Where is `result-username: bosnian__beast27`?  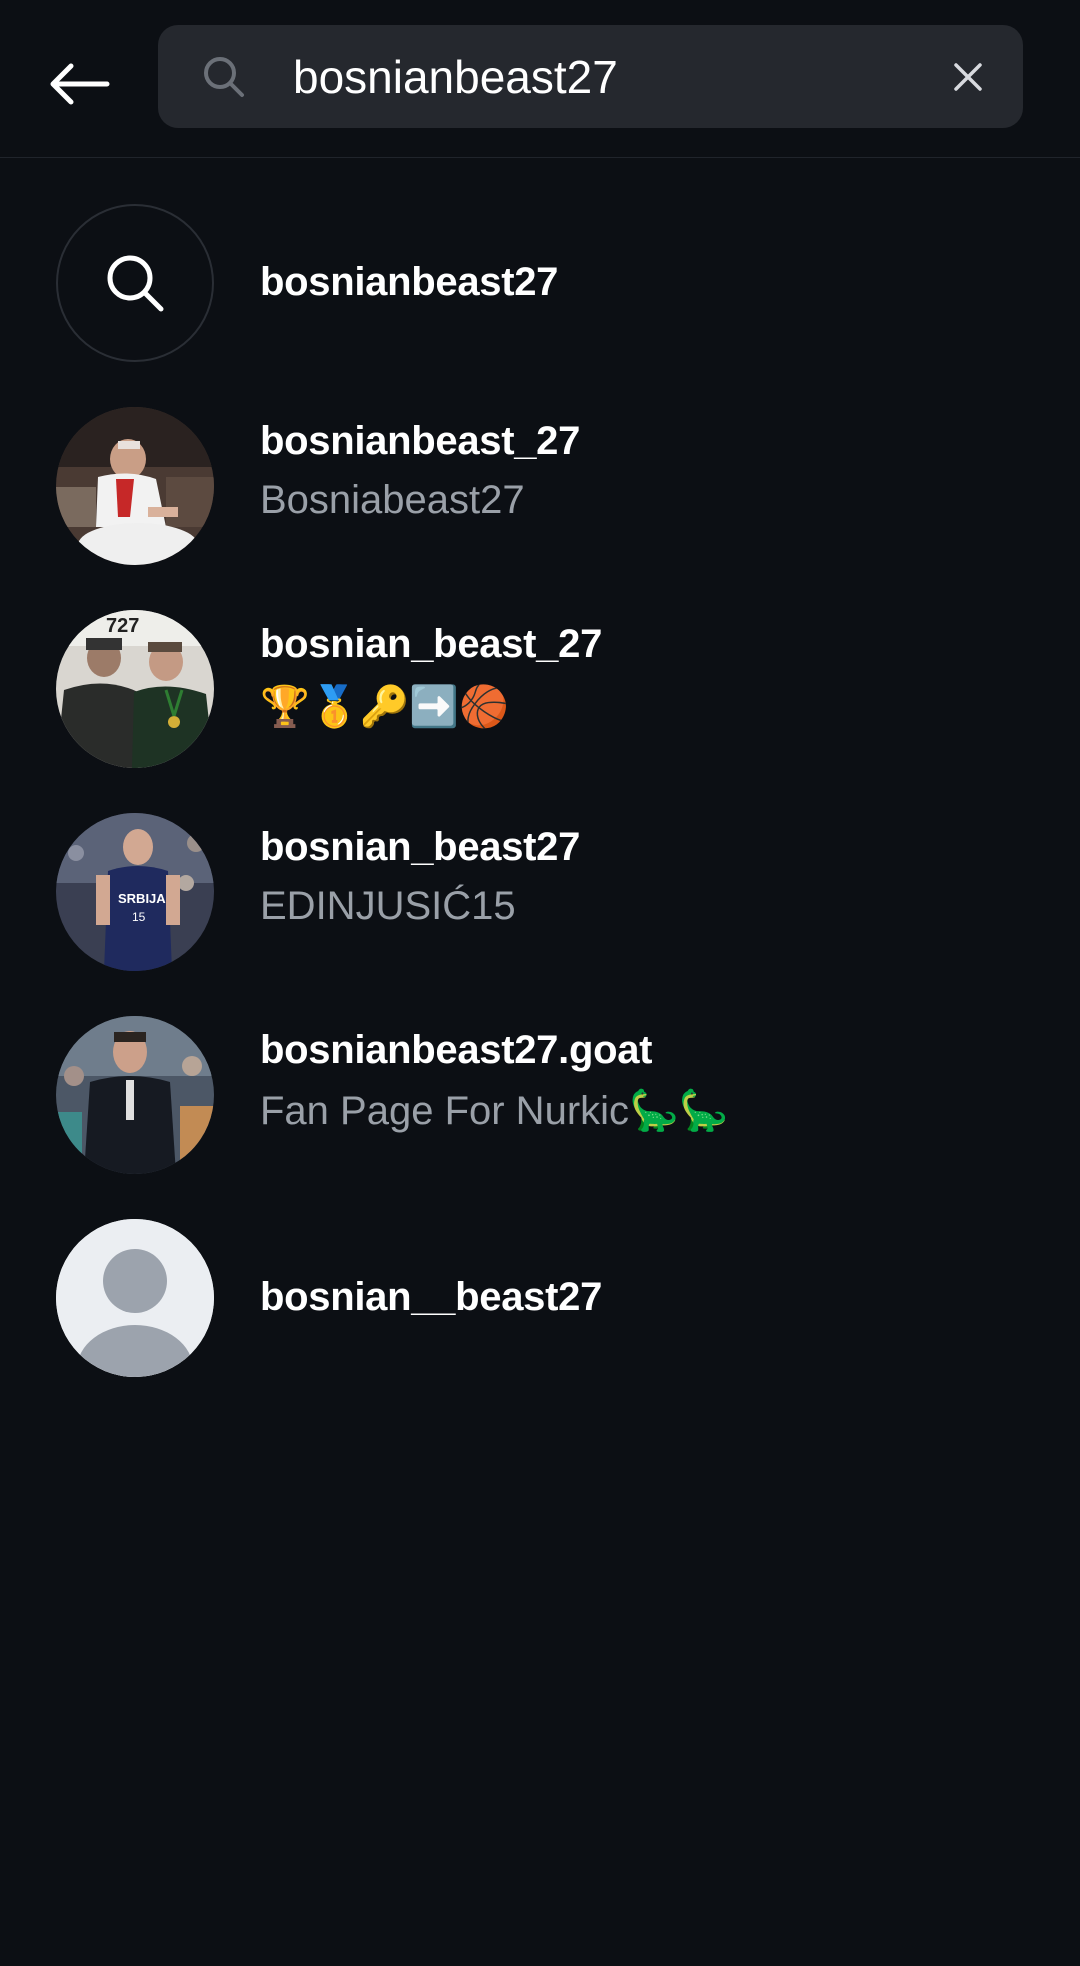 result-username: bosnian__beast27 is located at coordinates (431, 1297).